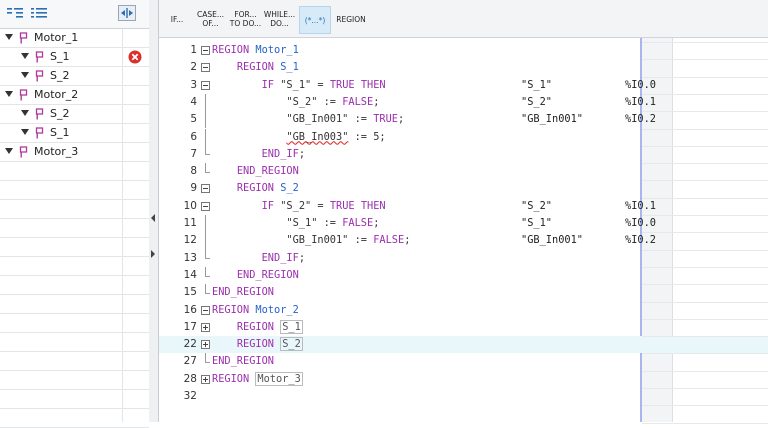  I want to click on code-line: 2 REGION S_1, so click(463, 67).